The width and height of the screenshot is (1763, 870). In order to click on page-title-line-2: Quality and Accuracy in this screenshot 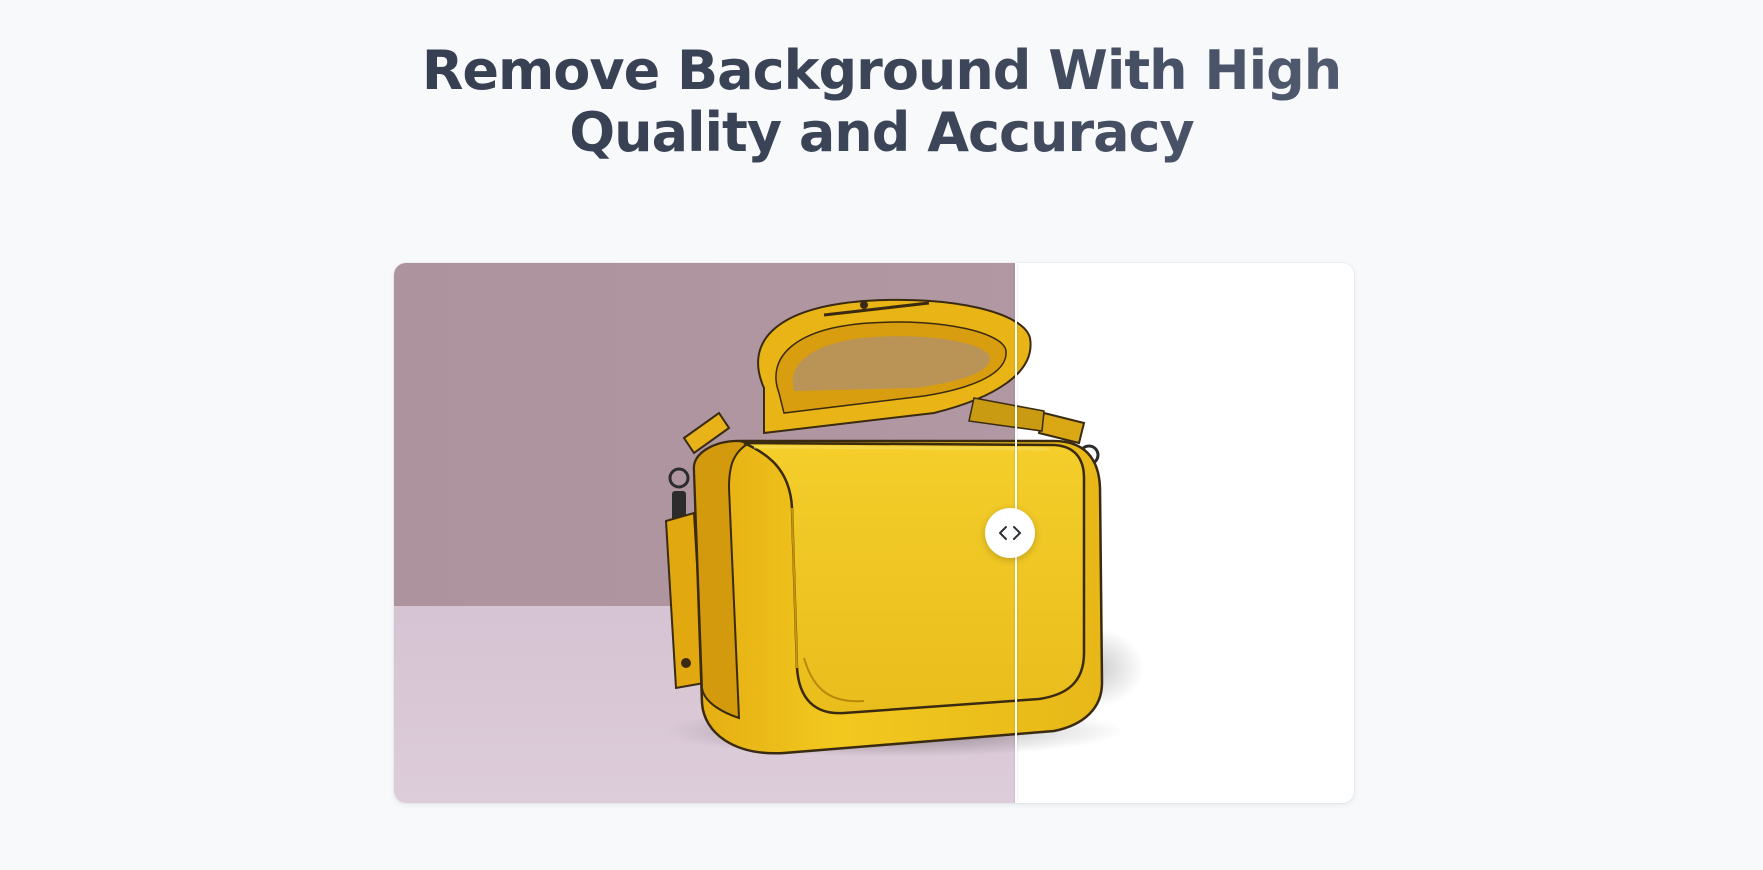, I will do `click(881, 133)`.